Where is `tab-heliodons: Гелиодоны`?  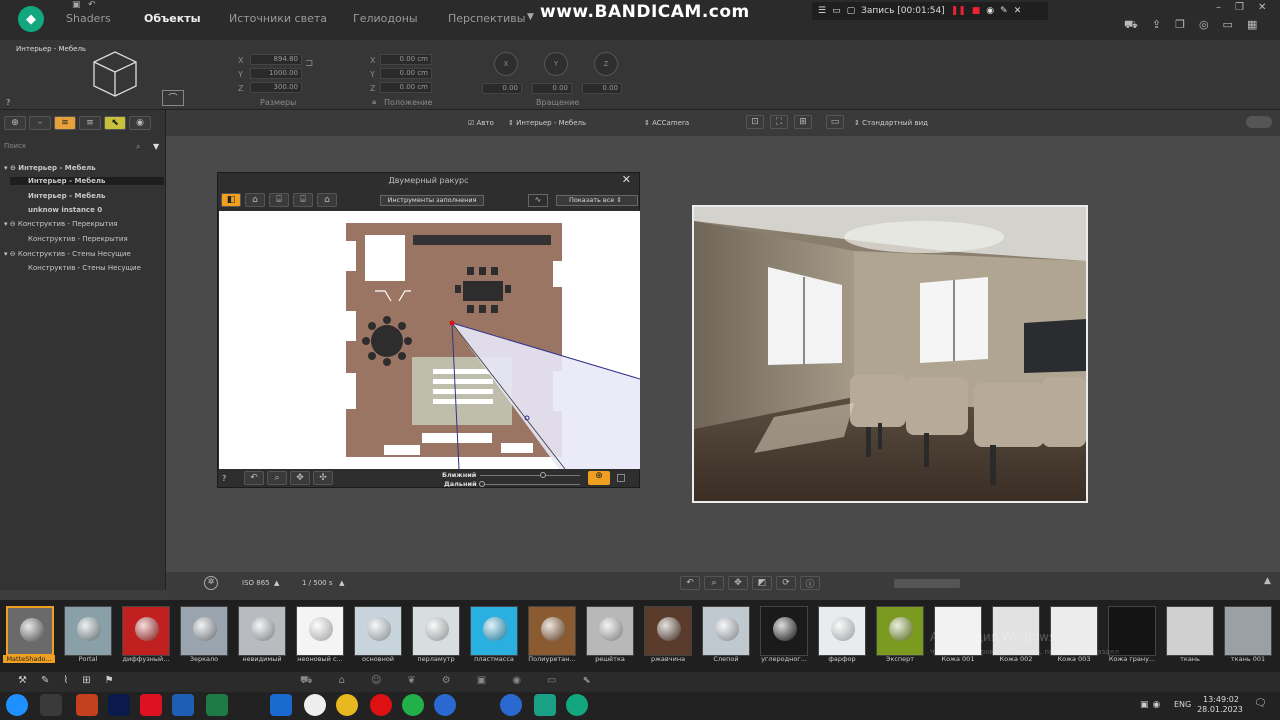 tab-heliodons: Гелиодоны is located at coordinates (385, 18).